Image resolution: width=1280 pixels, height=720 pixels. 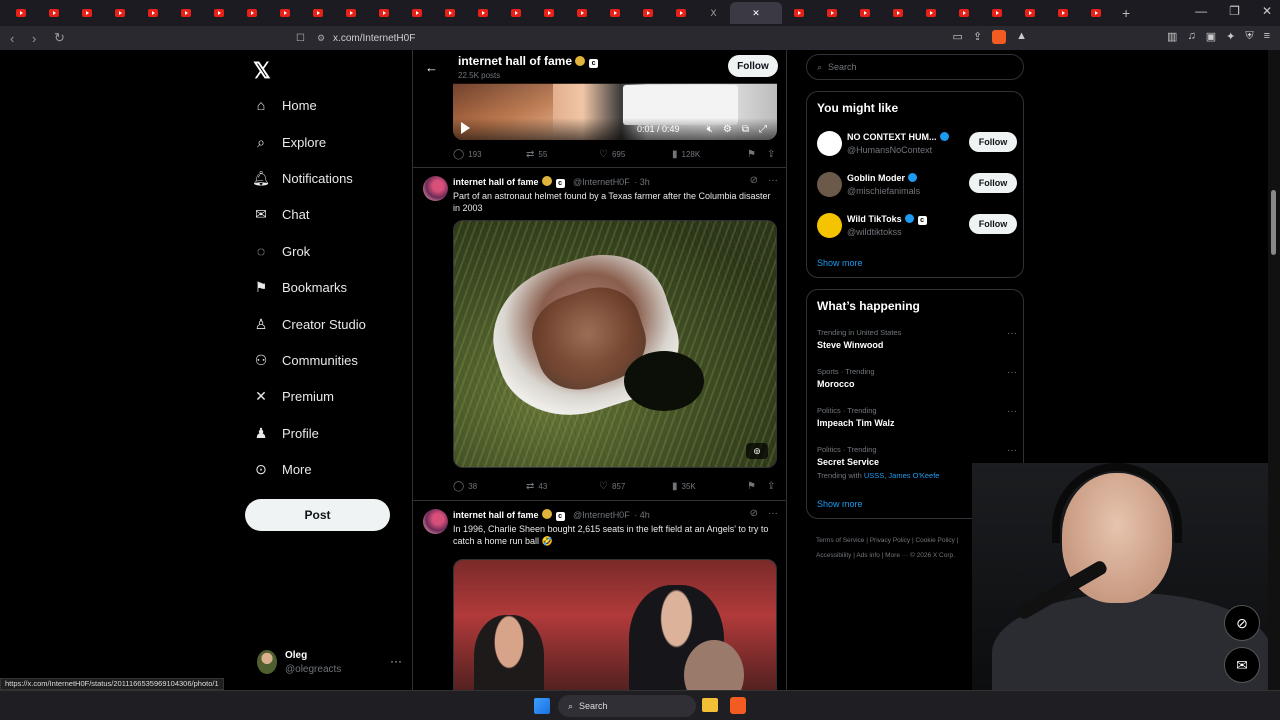 I want to click on vpn-icon: ⛨, so click(x=1249, y=37).